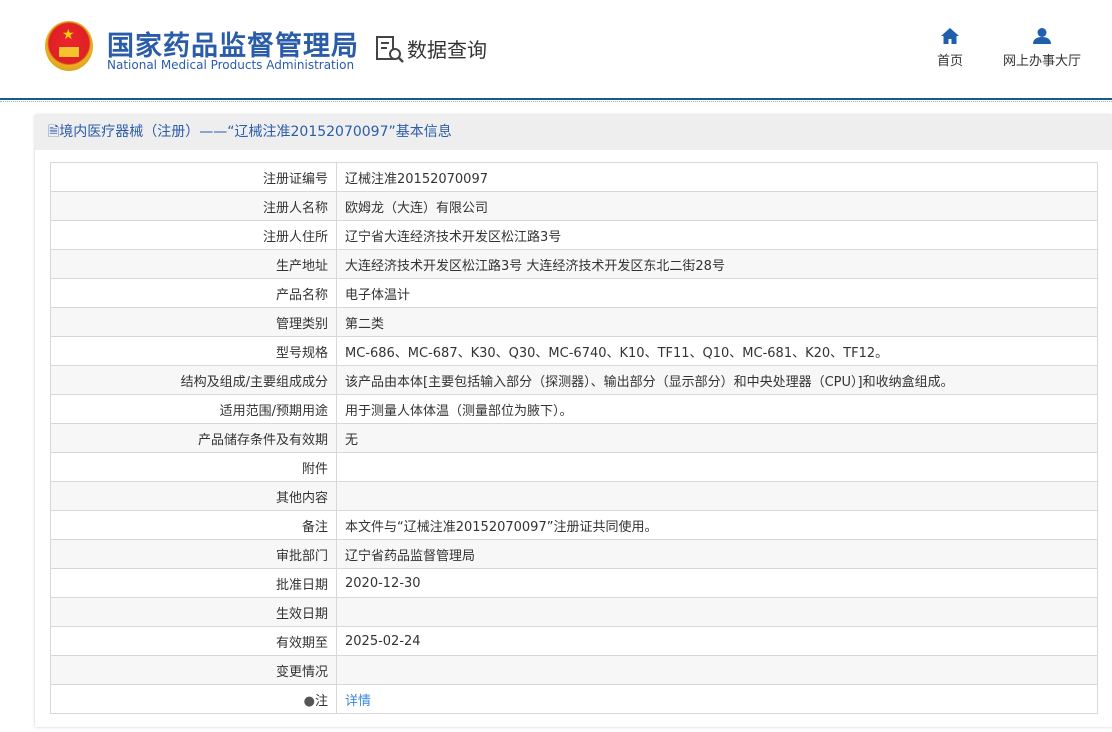 This screenshot has height=732, width=1112. Describe the element at coordinates (255, 132) in the screenshot. I see `panel-title-text: 境内医疗器械（注册）——“辽械注准20152070097”基本信息` at that location.